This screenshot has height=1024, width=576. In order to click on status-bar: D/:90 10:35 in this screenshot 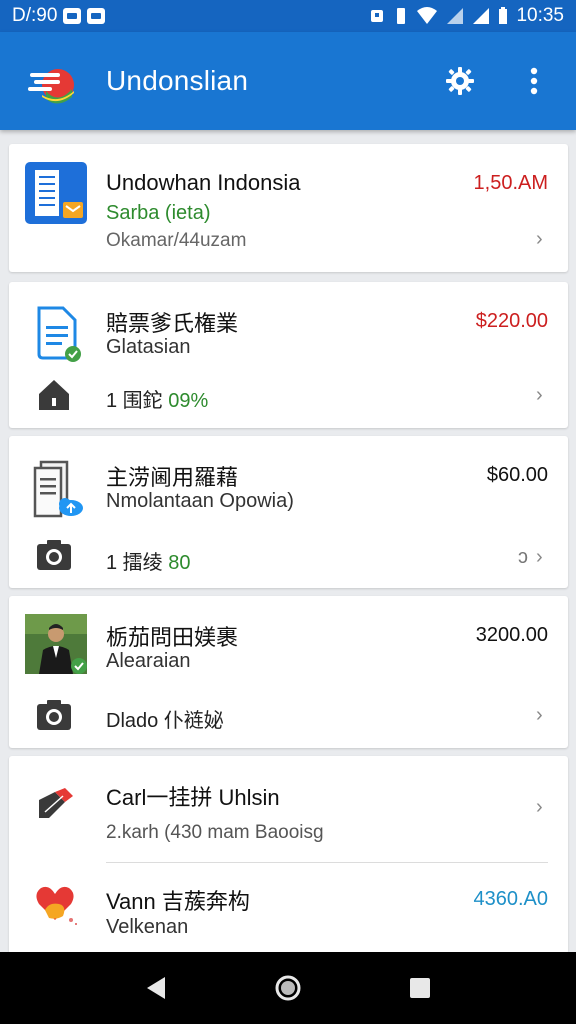, I will do `click(288, 16)`.